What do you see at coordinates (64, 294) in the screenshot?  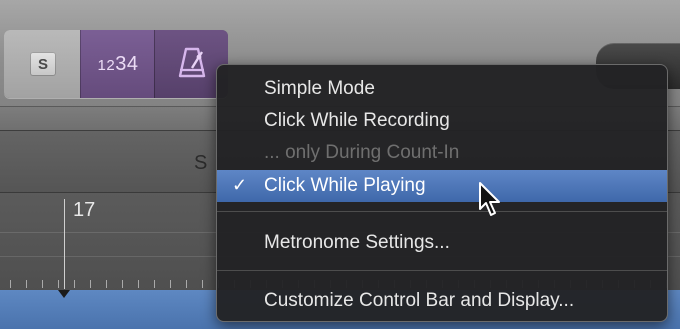 I see `playhead-marker` at bounding box center [64, 294].